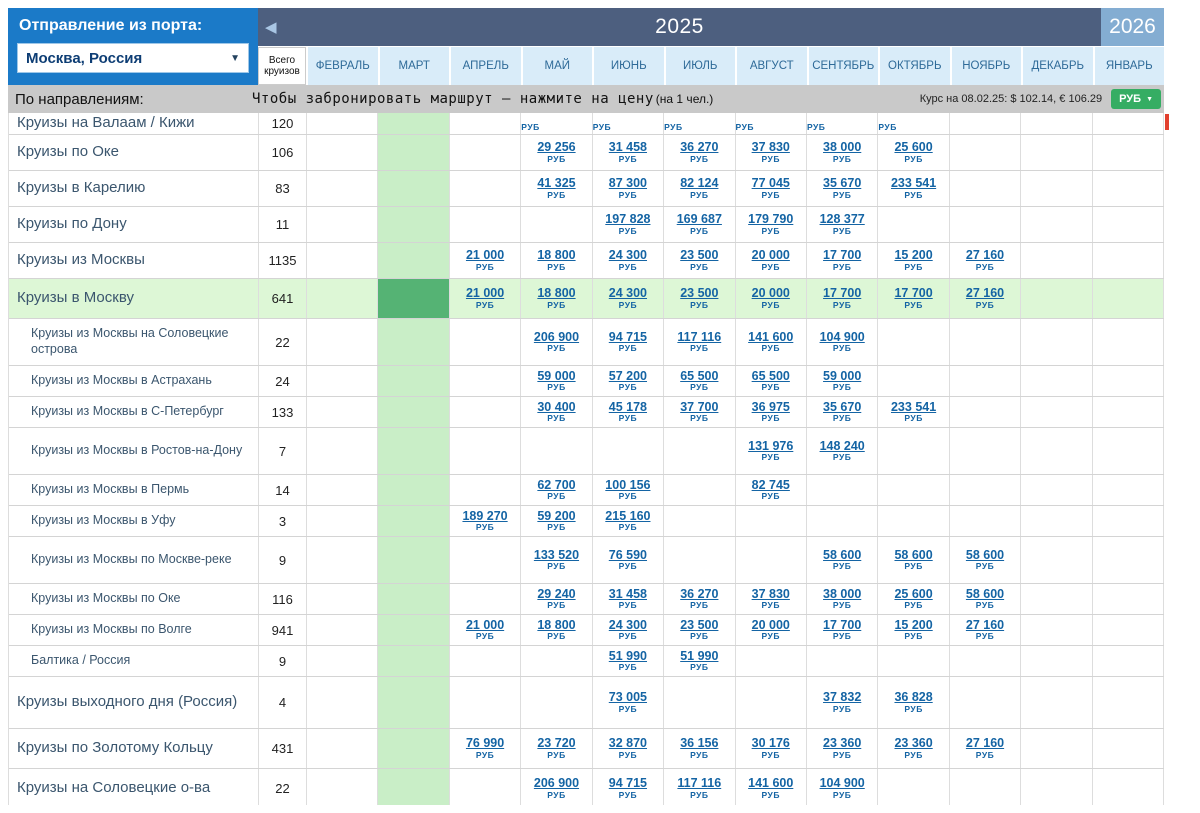  I want to click on route-name-link: Круизы из Москвы в Астрахань, so click(134, 381).